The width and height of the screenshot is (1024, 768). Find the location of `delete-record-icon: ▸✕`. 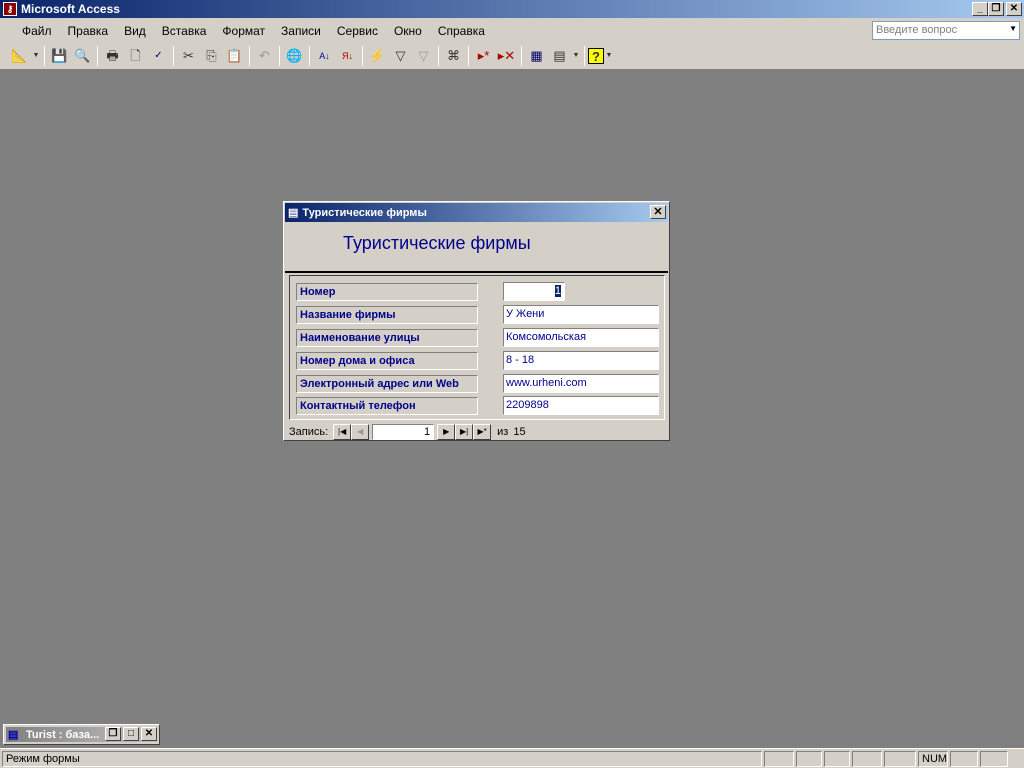

delete-record-icon: ▸✕ is located at coordinates (506, 56).